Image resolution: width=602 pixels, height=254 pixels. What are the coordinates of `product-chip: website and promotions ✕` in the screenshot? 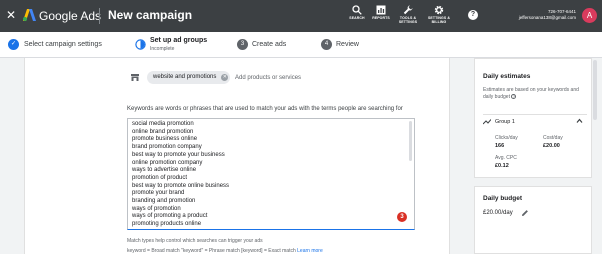 It's located at (189, 77).